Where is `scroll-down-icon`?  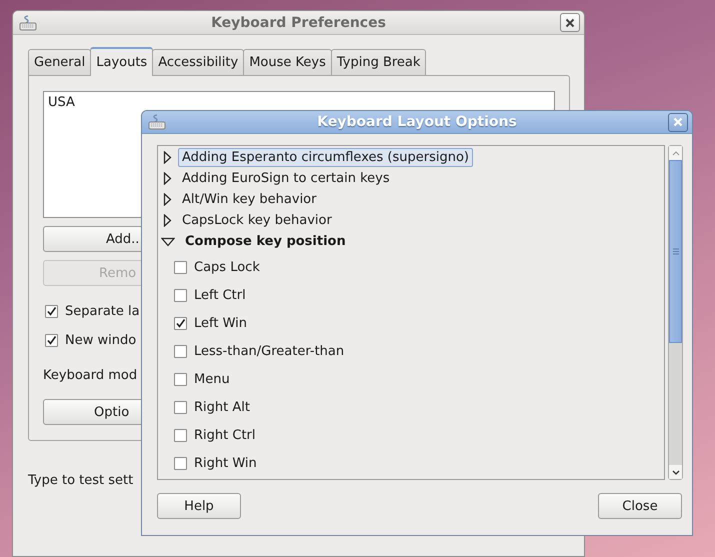 scroll-down-icon is located at coordinates (676, 472).